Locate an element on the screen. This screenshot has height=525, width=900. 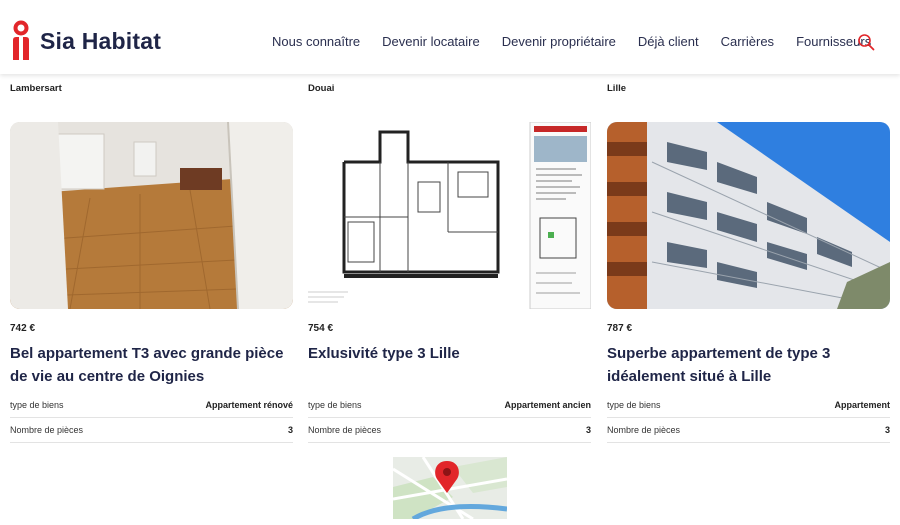
property-type-row: type de biens Appartement is located at coordinates (748, 405).